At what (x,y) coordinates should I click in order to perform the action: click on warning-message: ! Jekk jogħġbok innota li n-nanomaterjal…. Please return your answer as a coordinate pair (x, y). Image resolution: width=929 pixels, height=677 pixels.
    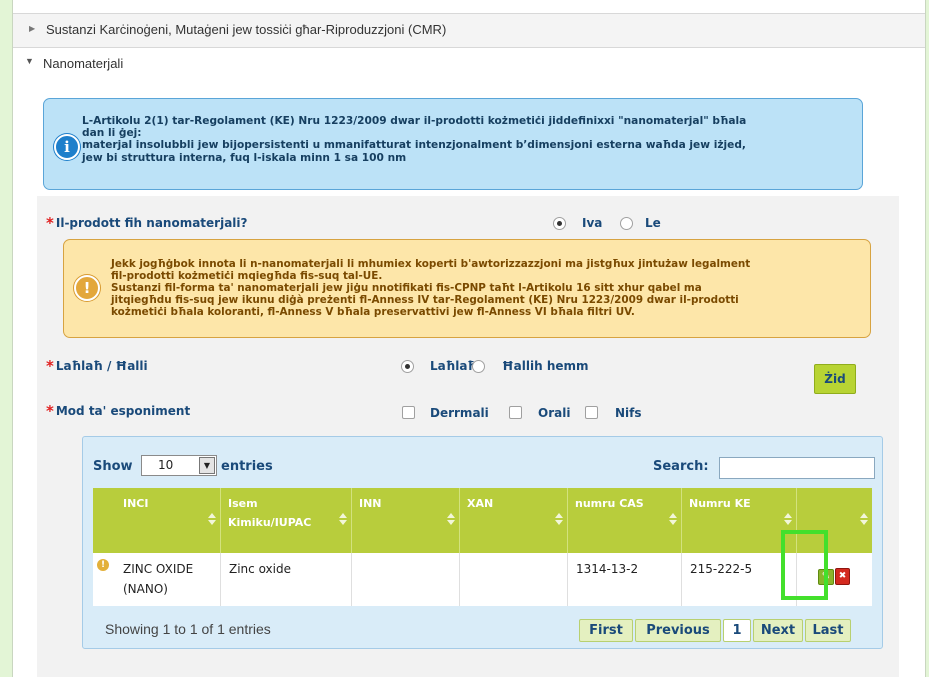
    Looking at the image, I should click on (467, 288).